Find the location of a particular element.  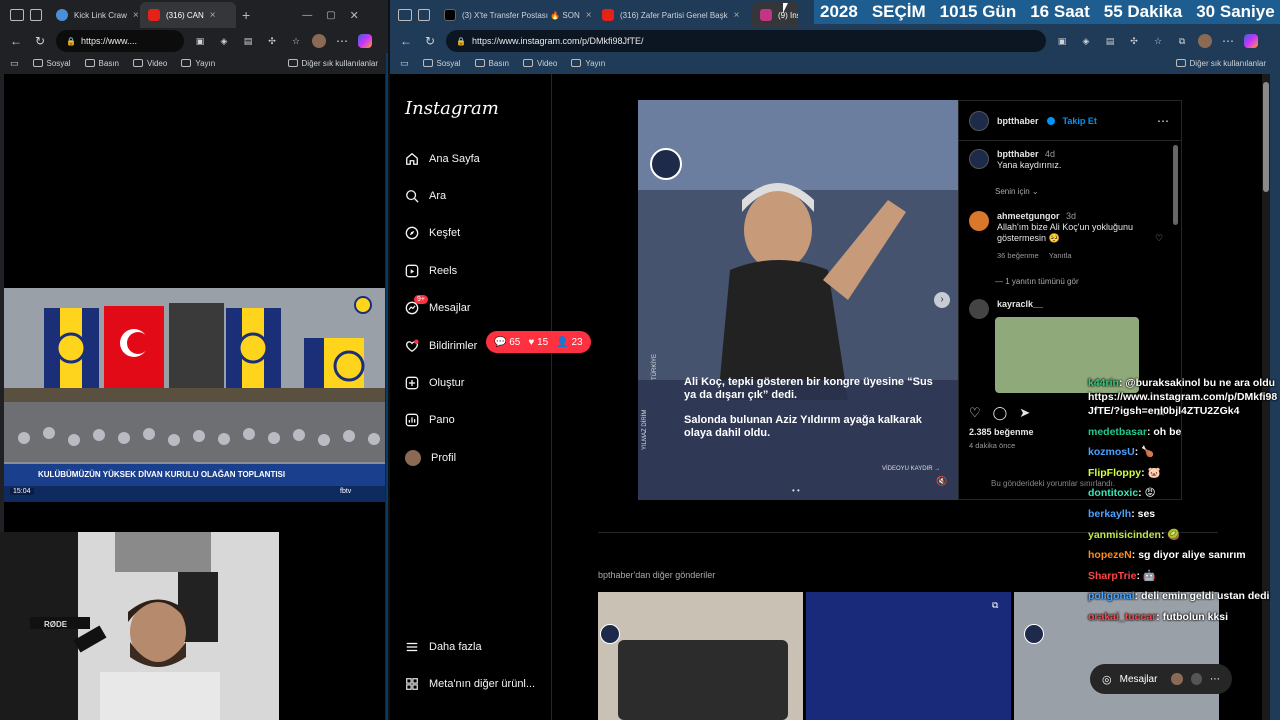

nav-more: Daha fazla is located at coordinates (443, 647).